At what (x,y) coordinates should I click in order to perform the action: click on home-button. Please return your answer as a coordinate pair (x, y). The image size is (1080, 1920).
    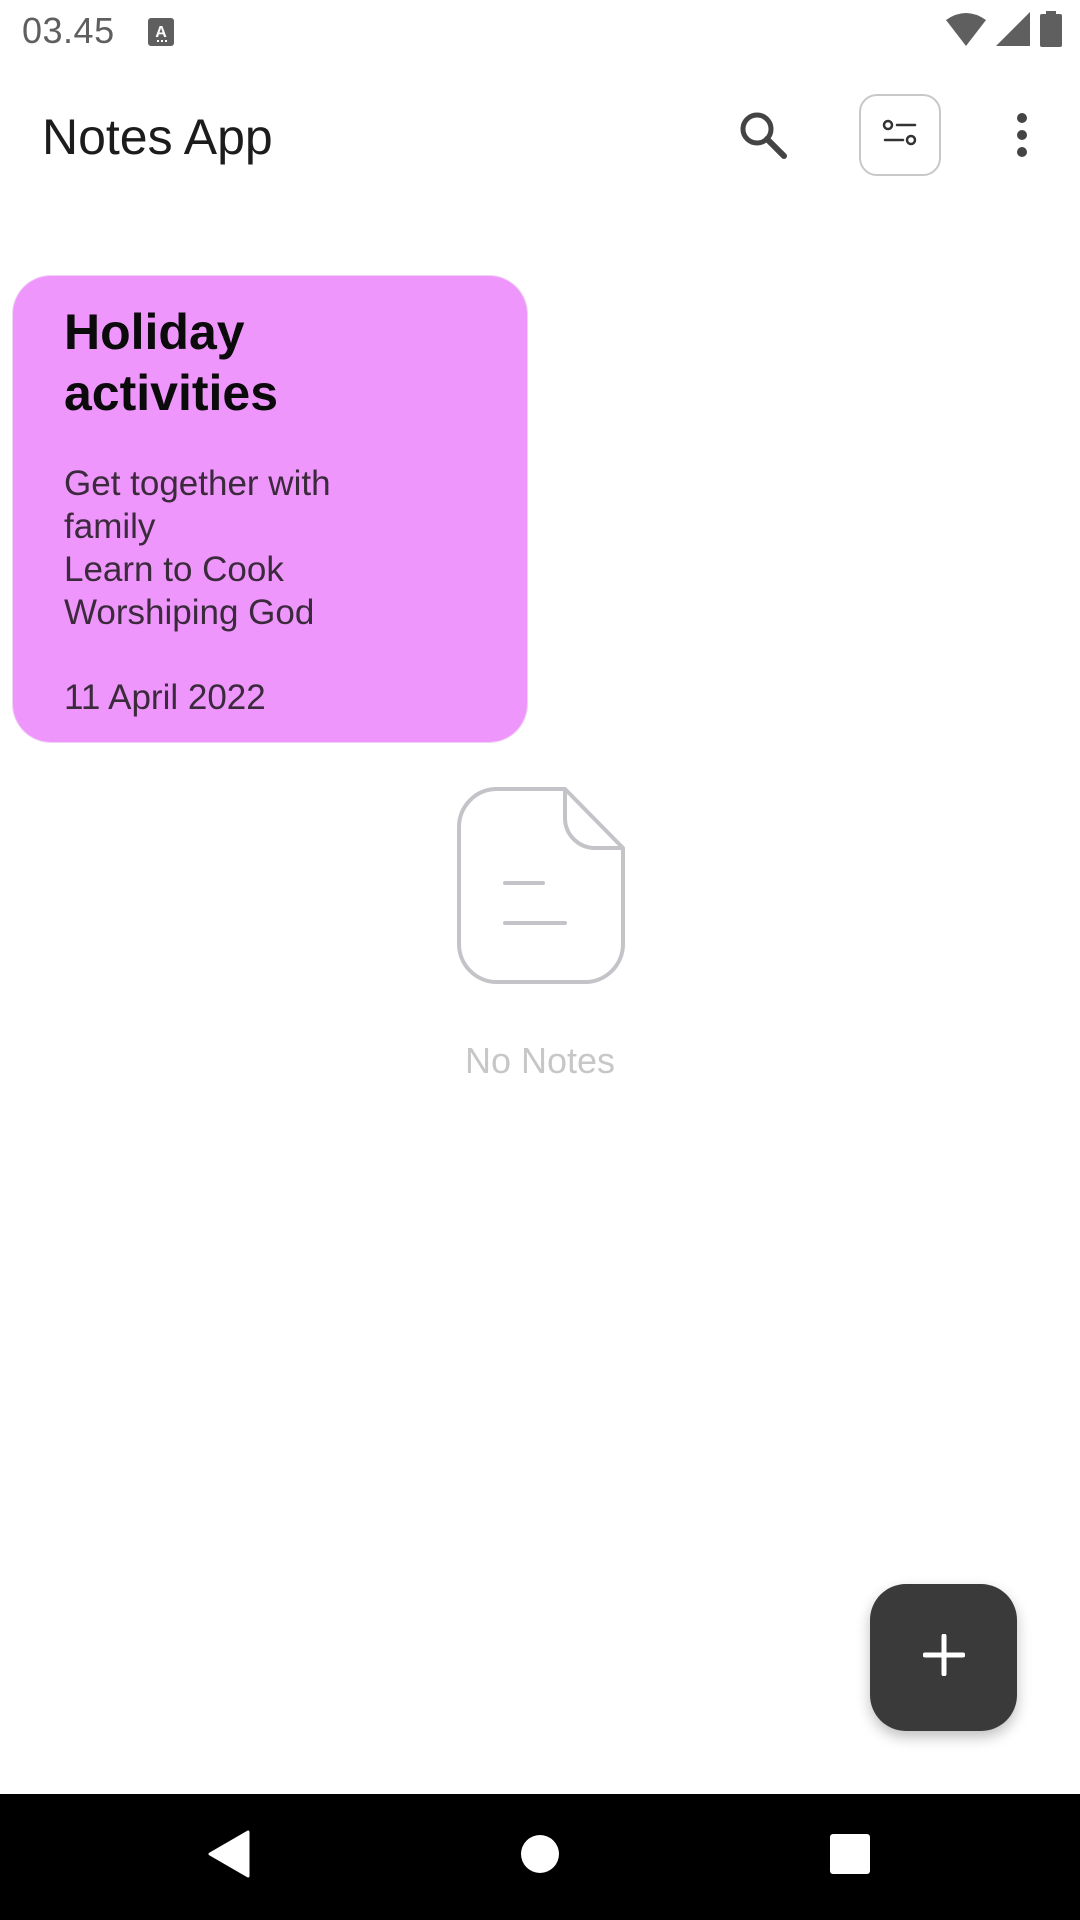
    Looking at the image, I should click on (540, 1856).